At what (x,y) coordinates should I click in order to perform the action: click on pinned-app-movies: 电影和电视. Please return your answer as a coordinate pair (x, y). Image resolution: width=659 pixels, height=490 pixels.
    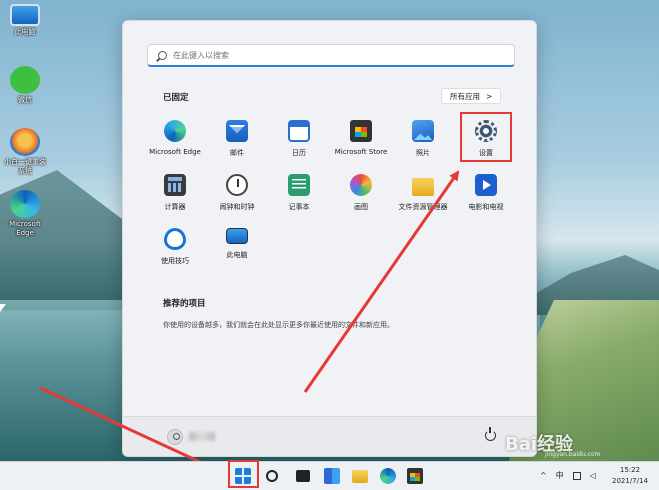
    Looking at the image, I should click on (486, 193).